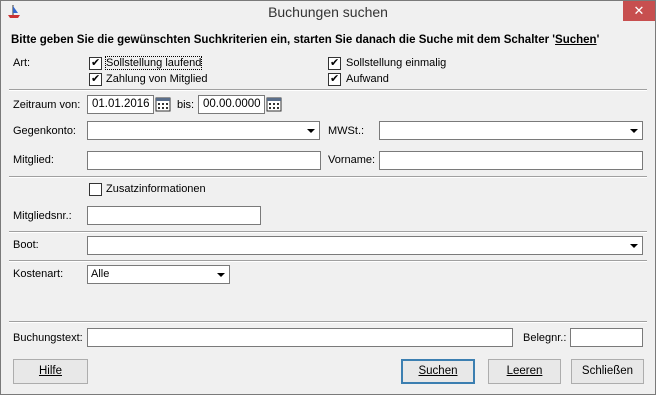 The height and width of the screenshot is (395, 656). Describe the element at coordinates (157, 79) in the screenshot. I see `label-zahlung-von-mitglied: Zahlung von Mitglied` at that location.